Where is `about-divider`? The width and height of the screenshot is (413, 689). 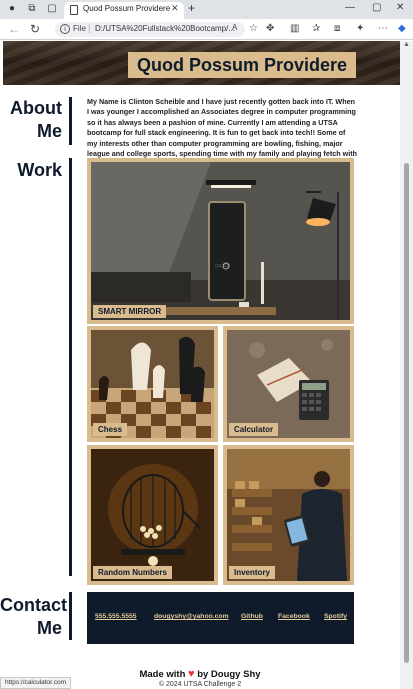 about-divider is located at coordinates (70, 121).